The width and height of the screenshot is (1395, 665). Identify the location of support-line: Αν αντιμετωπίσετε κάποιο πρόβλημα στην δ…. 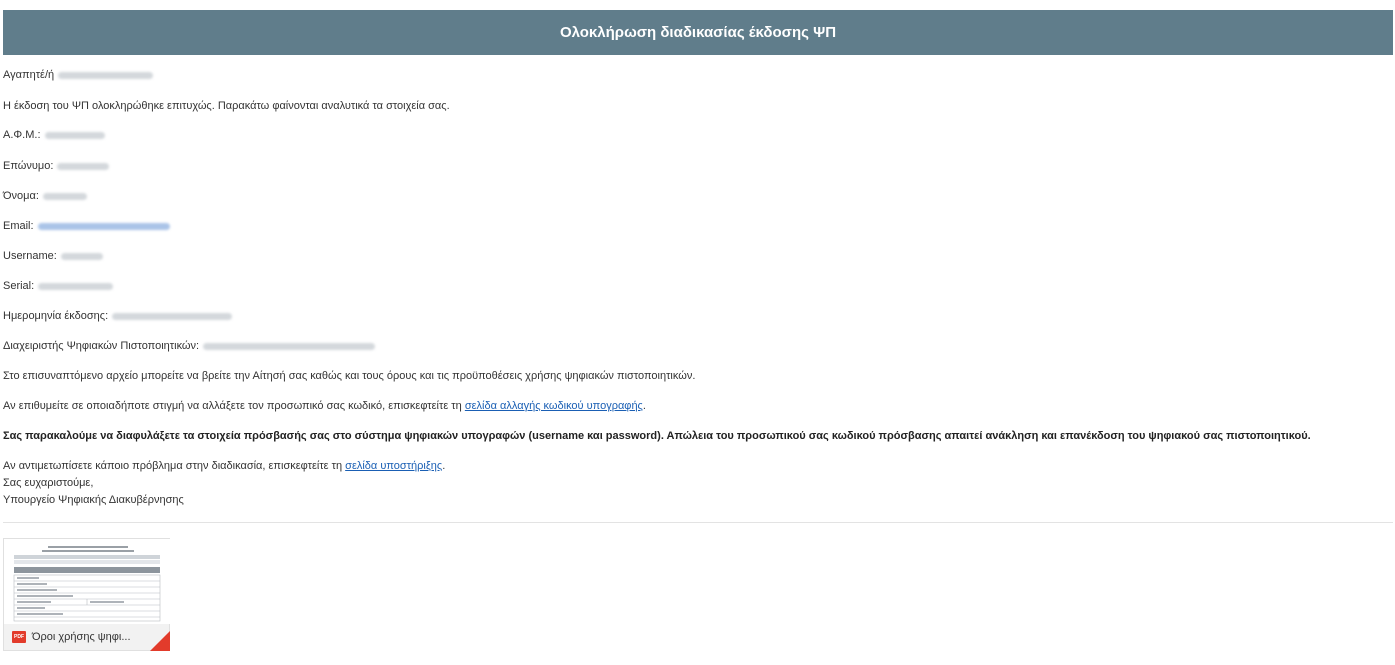
(224, 466).